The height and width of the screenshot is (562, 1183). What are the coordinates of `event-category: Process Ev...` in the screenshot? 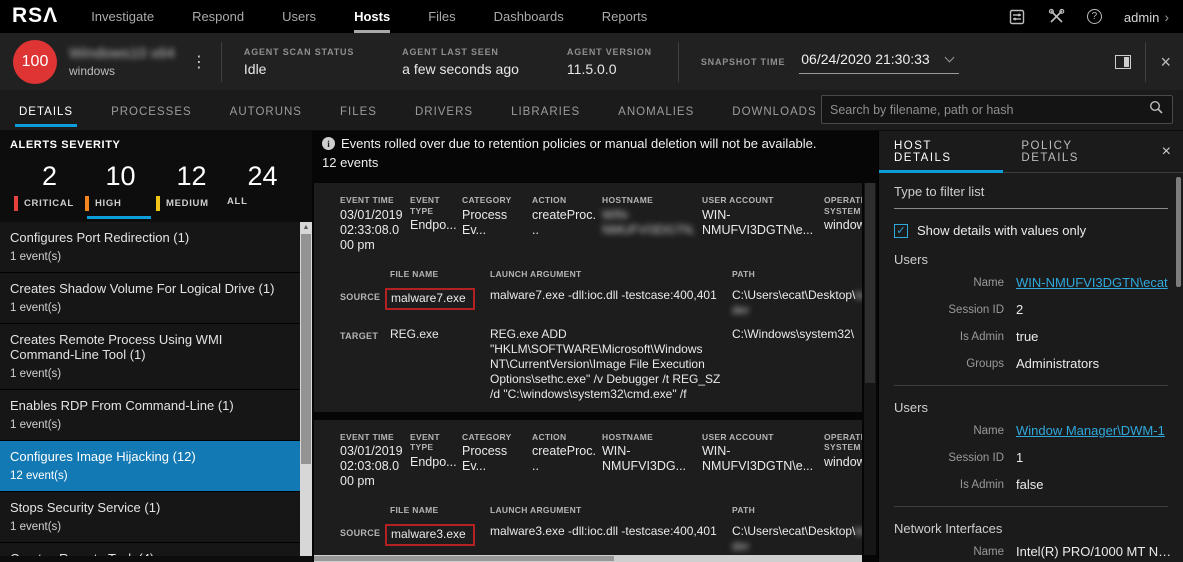 It's located at (485, 222).